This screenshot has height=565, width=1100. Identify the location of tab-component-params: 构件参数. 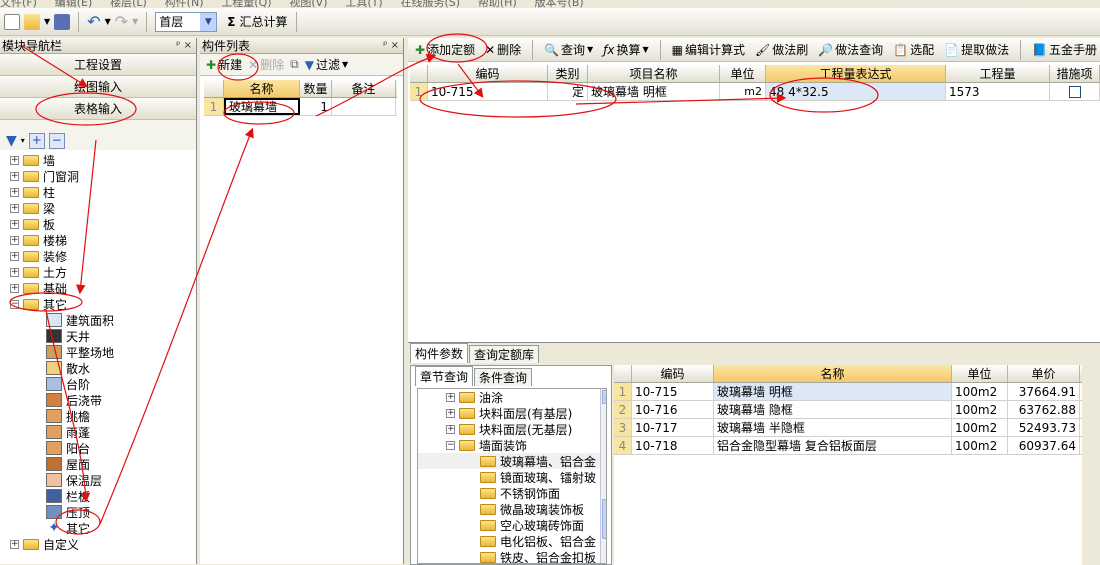
(439, 353).